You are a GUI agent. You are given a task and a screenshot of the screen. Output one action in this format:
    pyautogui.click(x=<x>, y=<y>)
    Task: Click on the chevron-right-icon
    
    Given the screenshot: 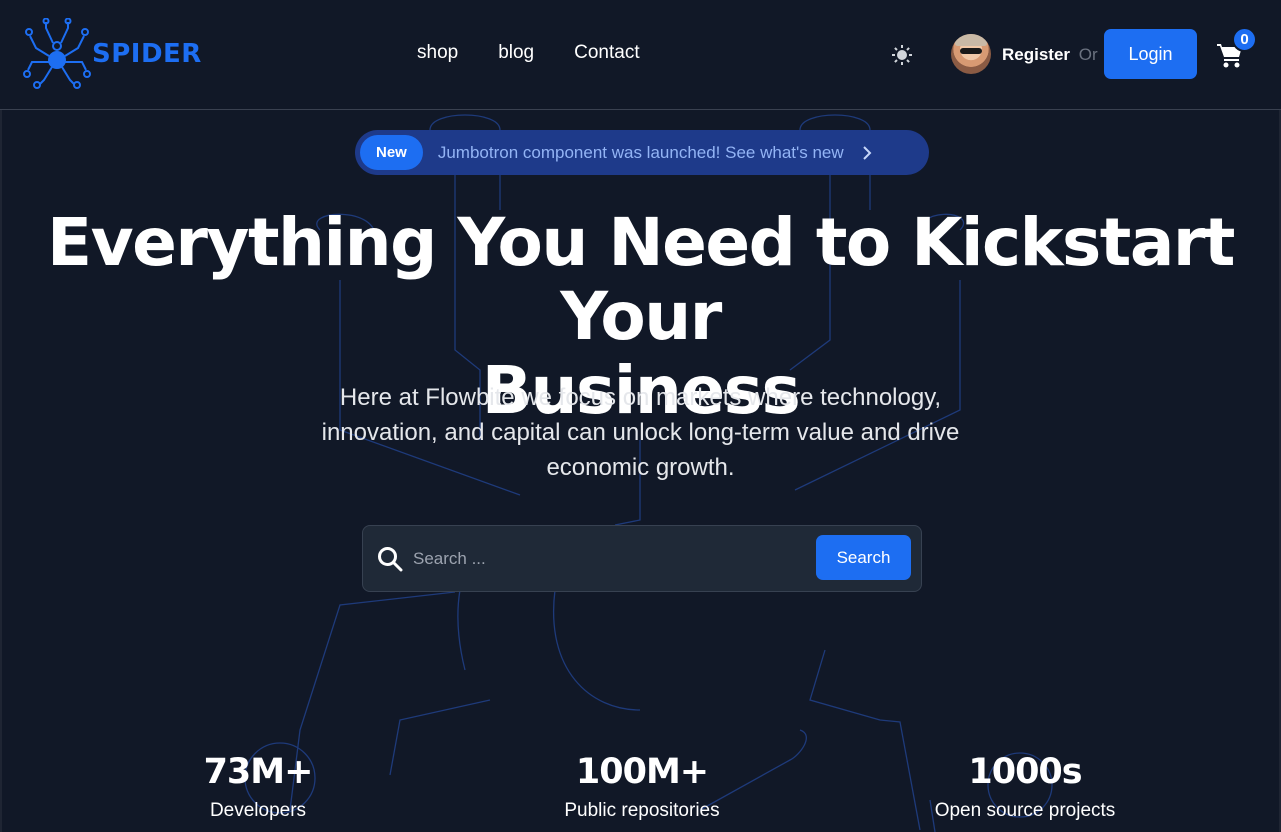 What is the action you would take?
    pyautogui.click(x=867, y=152)
    